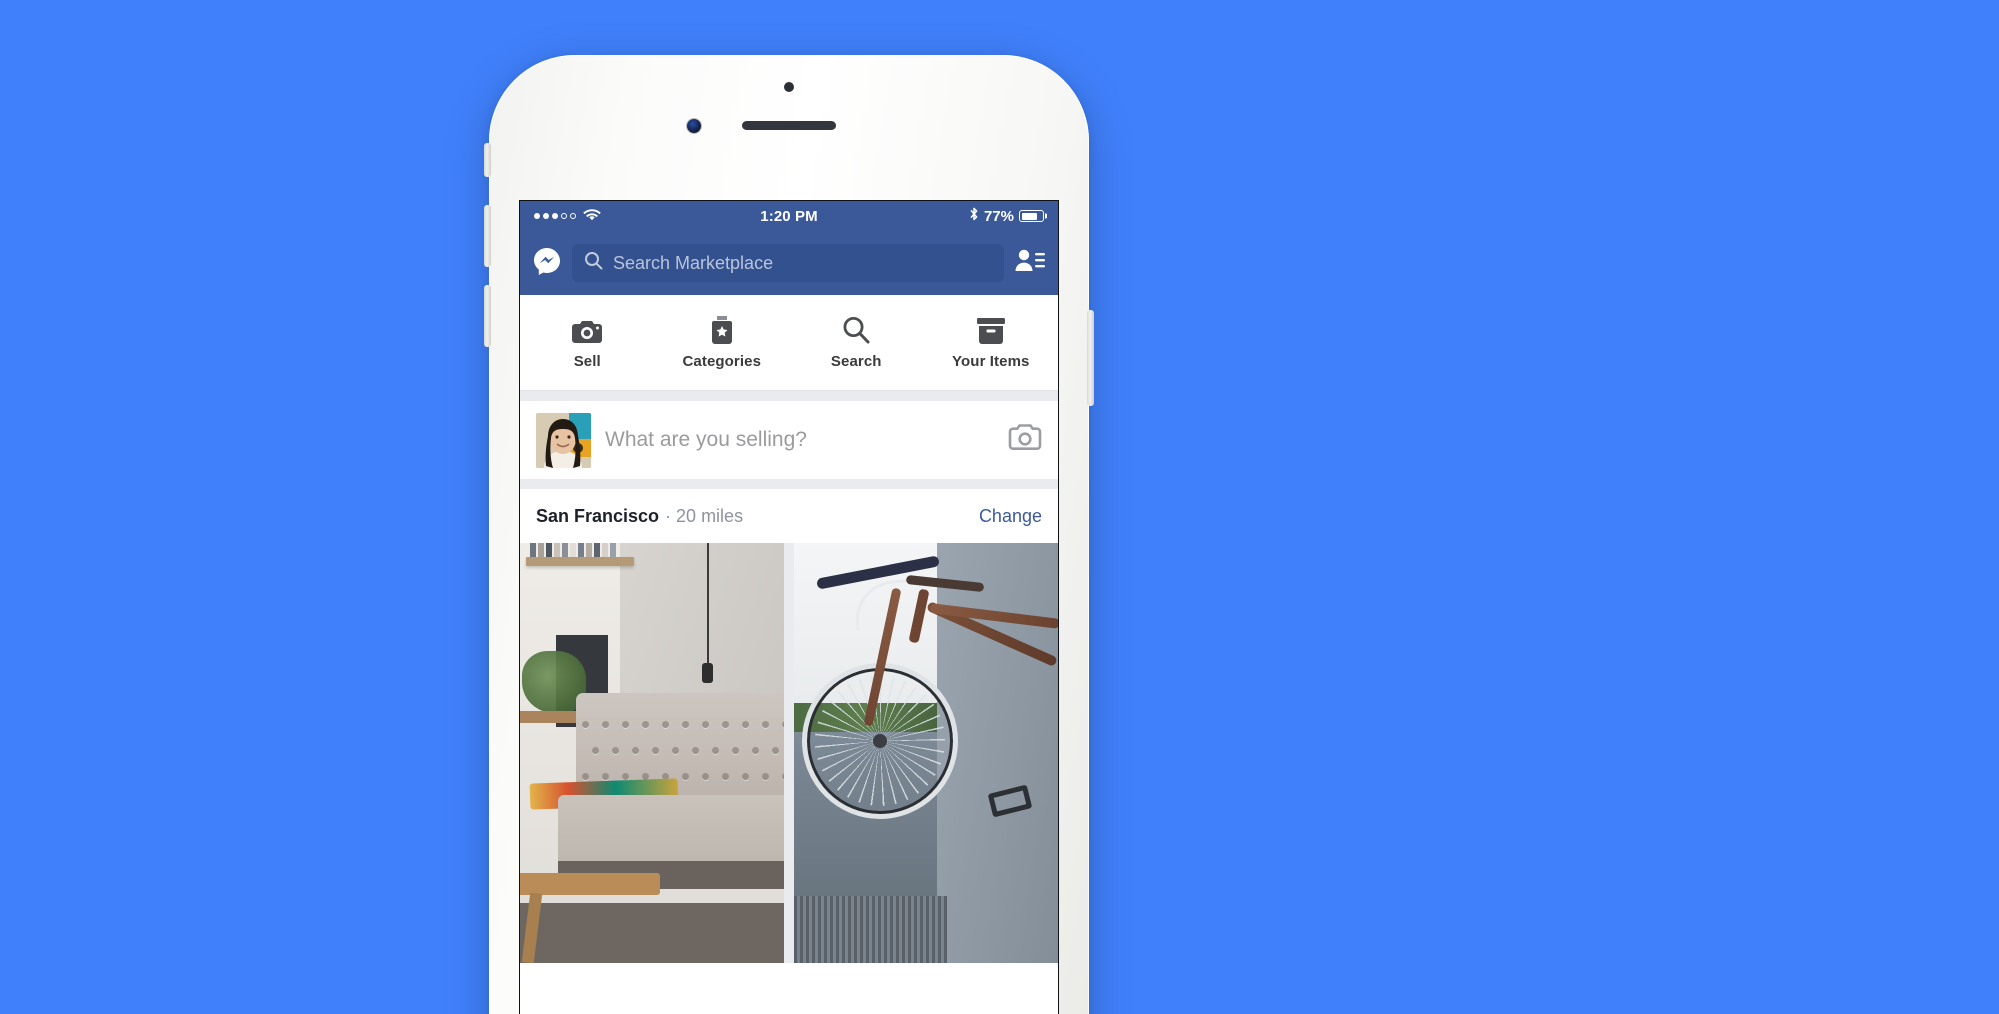  What do you see at coordinates (789, 516) in the screenshot?
I see `location-bar: San Francisco · 20 miles Change` at bounding box center [789, 516].